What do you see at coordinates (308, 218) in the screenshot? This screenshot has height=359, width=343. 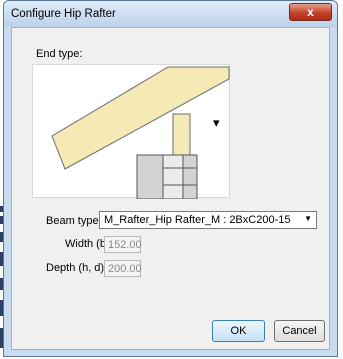 I see `chevron-down-icon: ▼` at bounding box center [308, 218].